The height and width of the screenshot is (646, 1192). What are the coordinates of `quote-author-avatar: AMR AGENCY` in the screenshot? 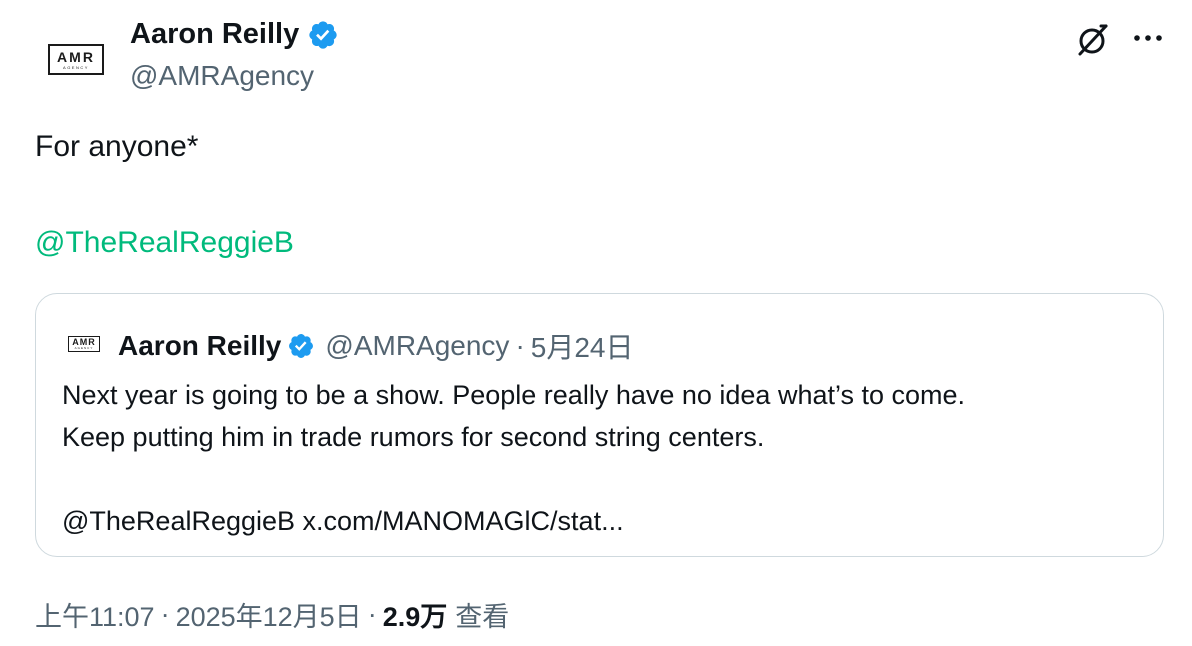 It's located at (84, 344).